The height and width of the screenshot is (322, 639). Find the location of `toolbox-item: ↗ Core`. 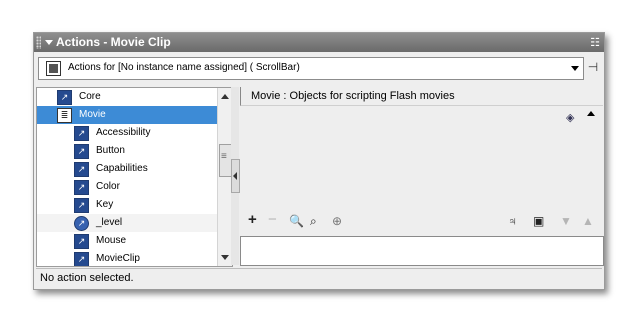

toolbox-item: ↗ Core is located at coordinates (127, 97).